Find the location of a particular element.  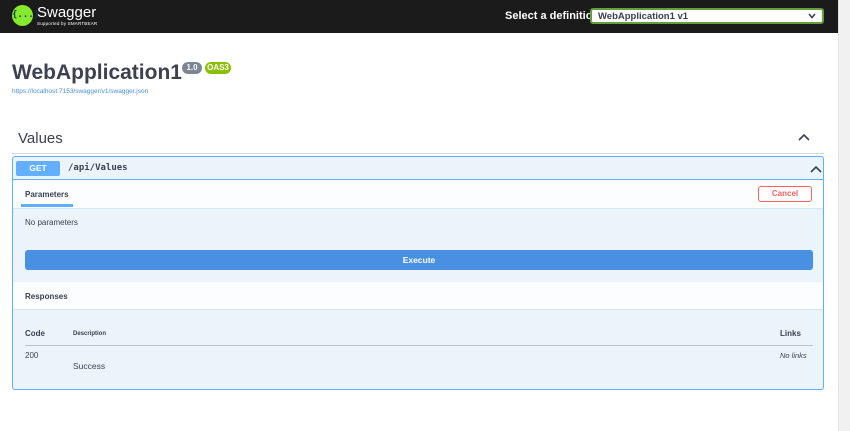

cancel-button: Cancel is located at coordinates (785, 194).